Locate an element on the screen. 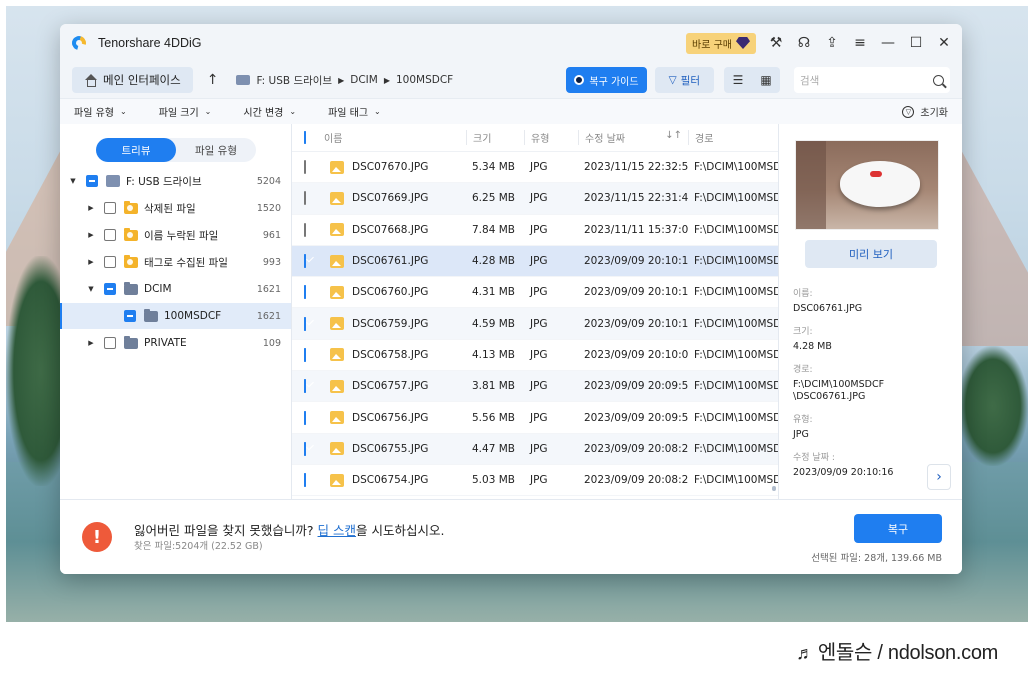 Image resolution: width=1034 pixels, height=676 pixels. tree-item-tagged: ▶ 태그로 수집된 파일 993 is located at coordinates (175, 262).